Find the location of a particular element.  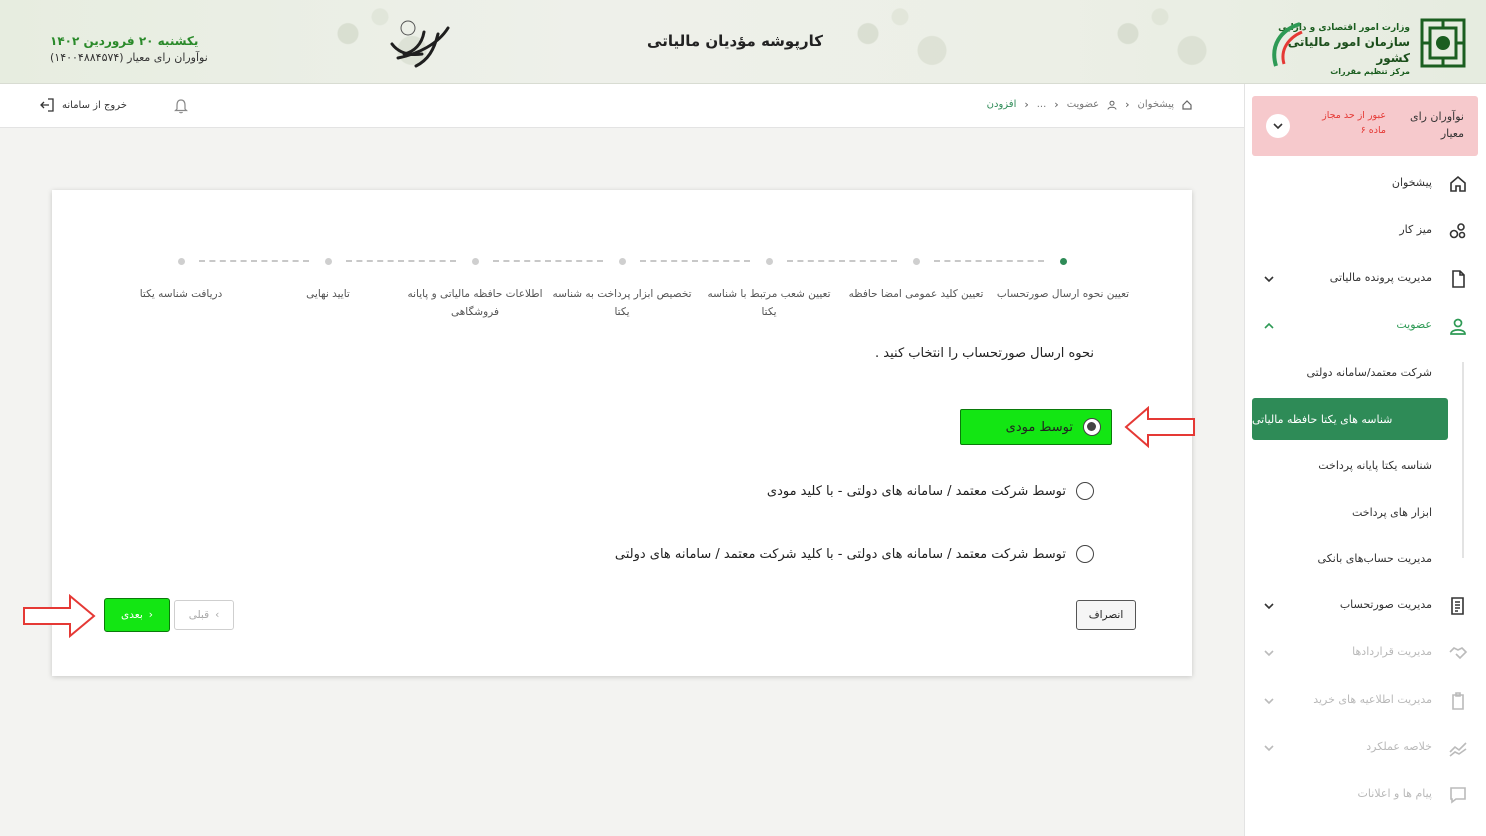

sidebar-item-contracts: مدیریت قراردادها is located at coordinates (1365, 653).